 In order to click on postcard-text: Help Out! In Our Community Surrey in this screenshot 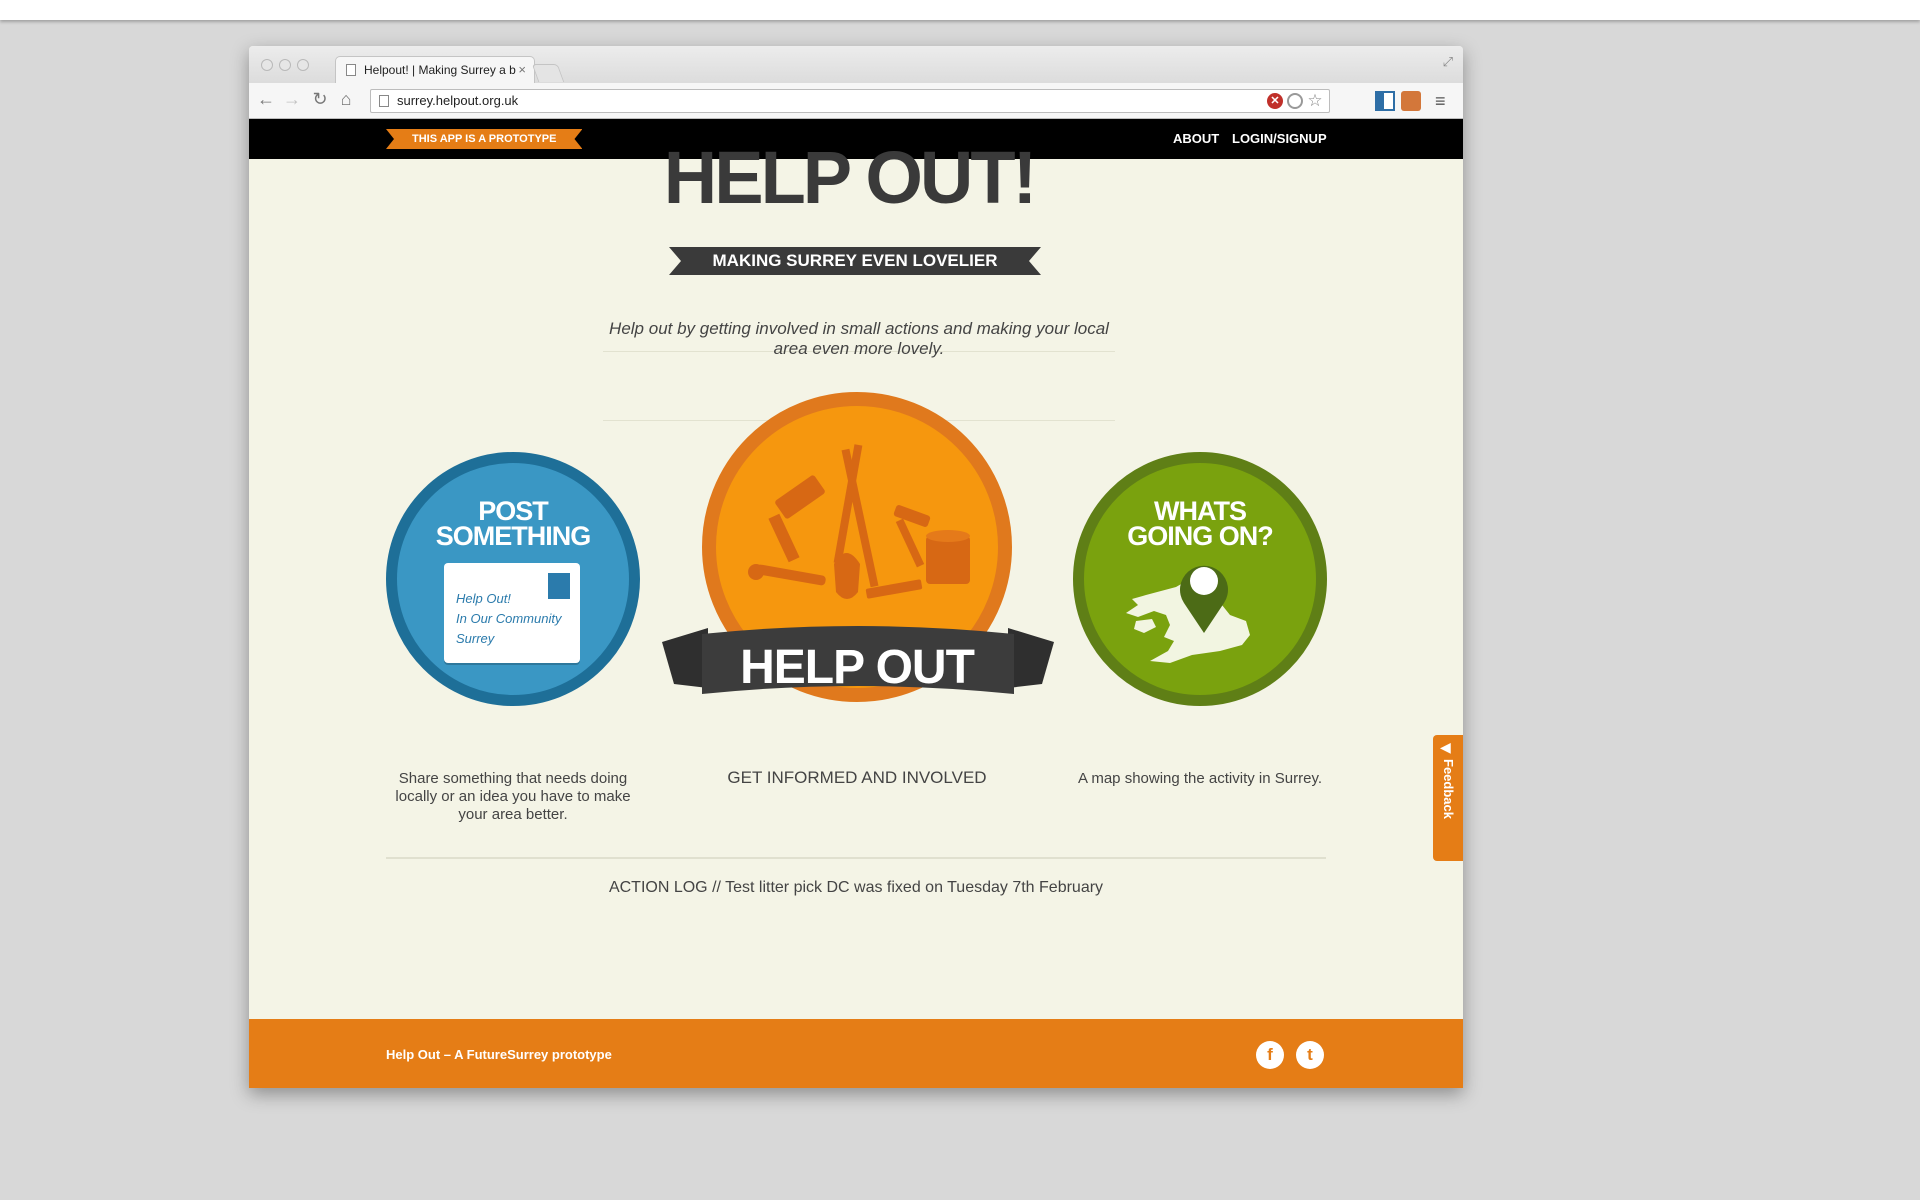, I will do `click(508, 619)`.